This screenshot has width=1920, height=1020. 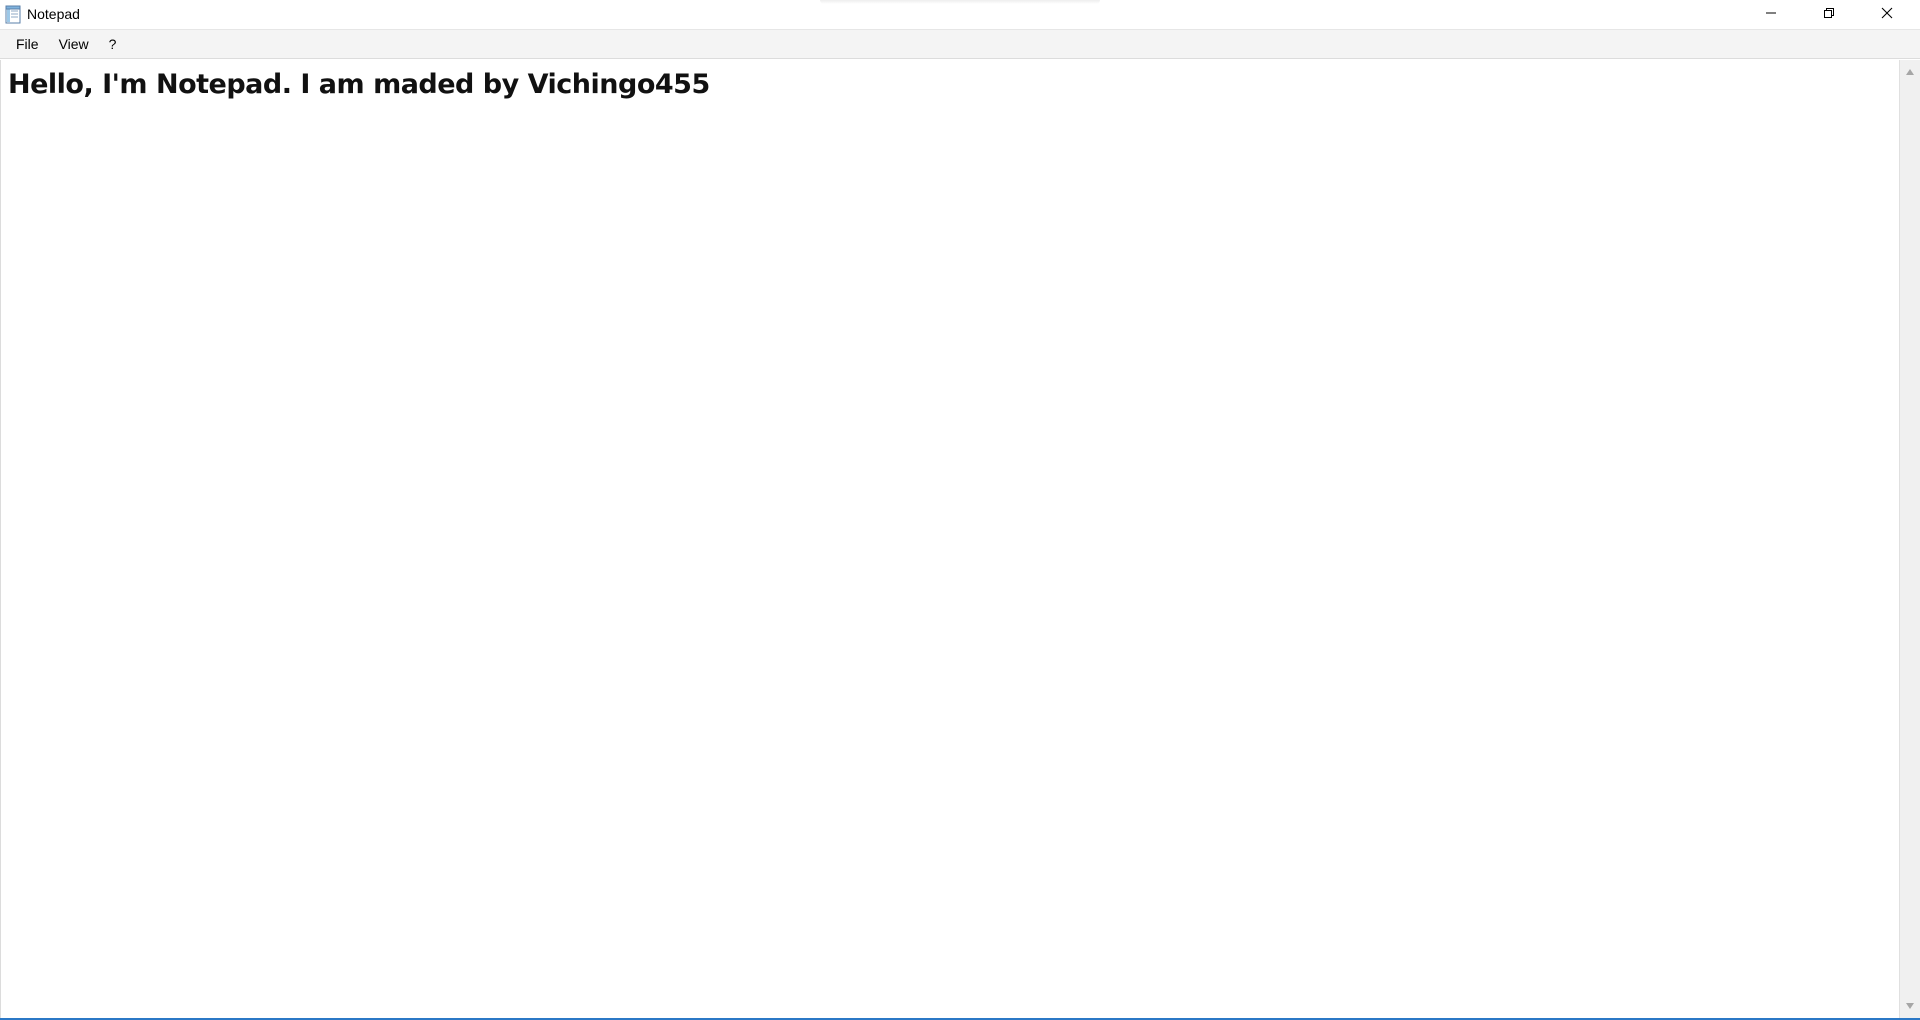 I want to click on restore-icon, so click(x=1829, y=15).